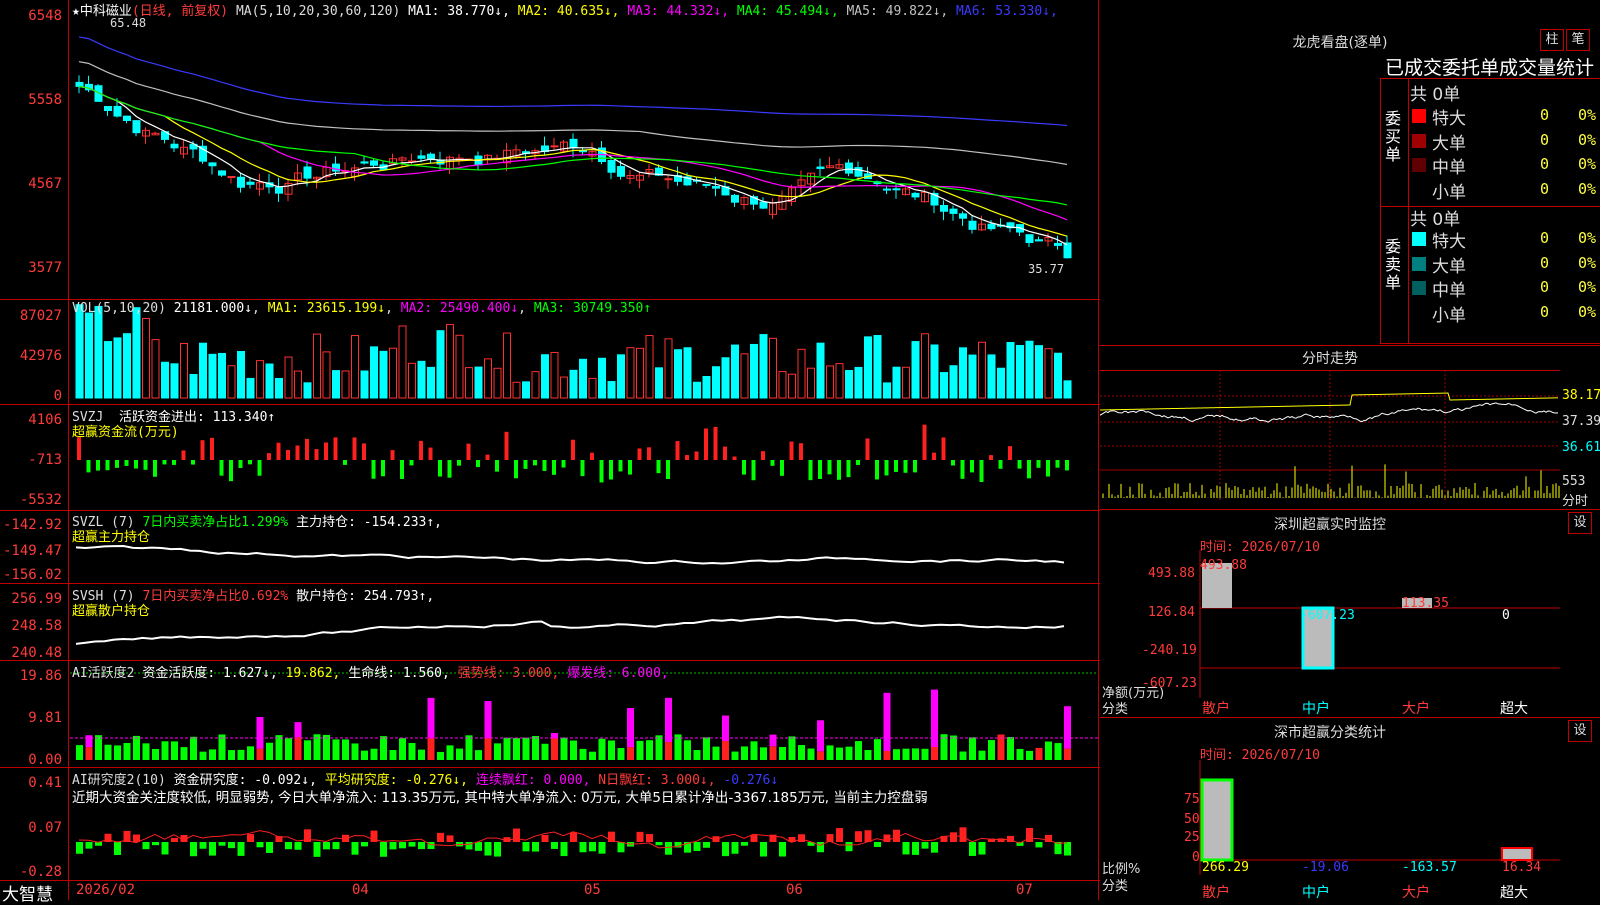 The width and height of the screenshot is (1600, 905). I want to click on svzl-text2: 主力持仓: -154.233↑,, so click(369, 522).